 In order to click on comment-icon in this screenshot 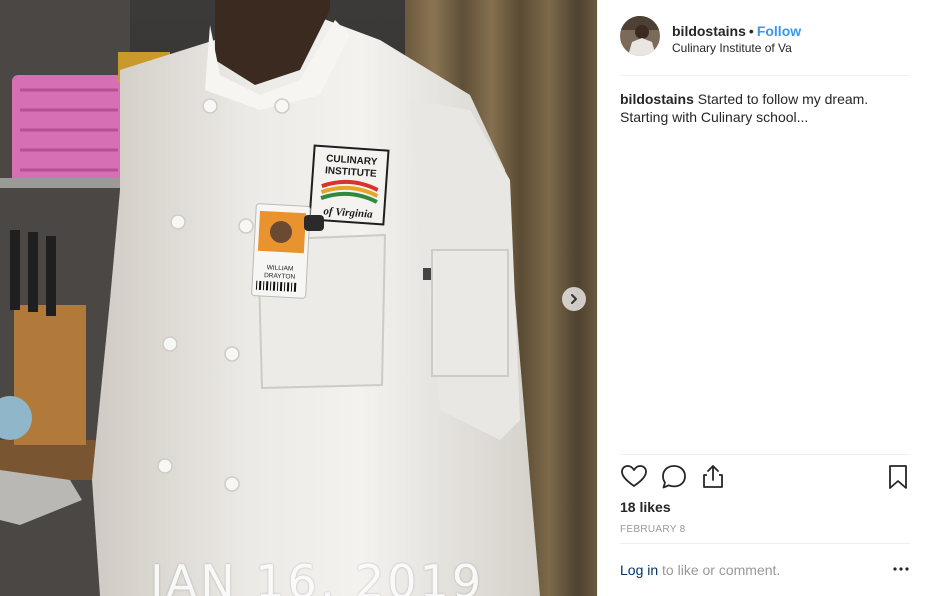, I will do `click(674, 477)`.